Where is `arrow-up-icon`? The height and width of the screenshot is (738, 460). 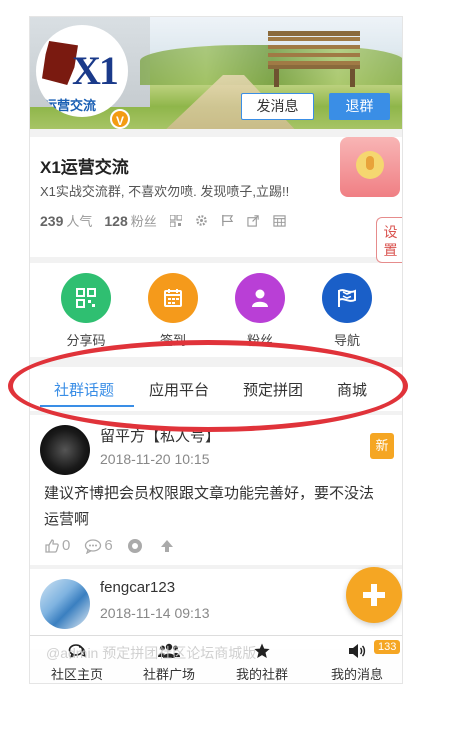
arrow-up-icon is located at coordinates (166, 545).